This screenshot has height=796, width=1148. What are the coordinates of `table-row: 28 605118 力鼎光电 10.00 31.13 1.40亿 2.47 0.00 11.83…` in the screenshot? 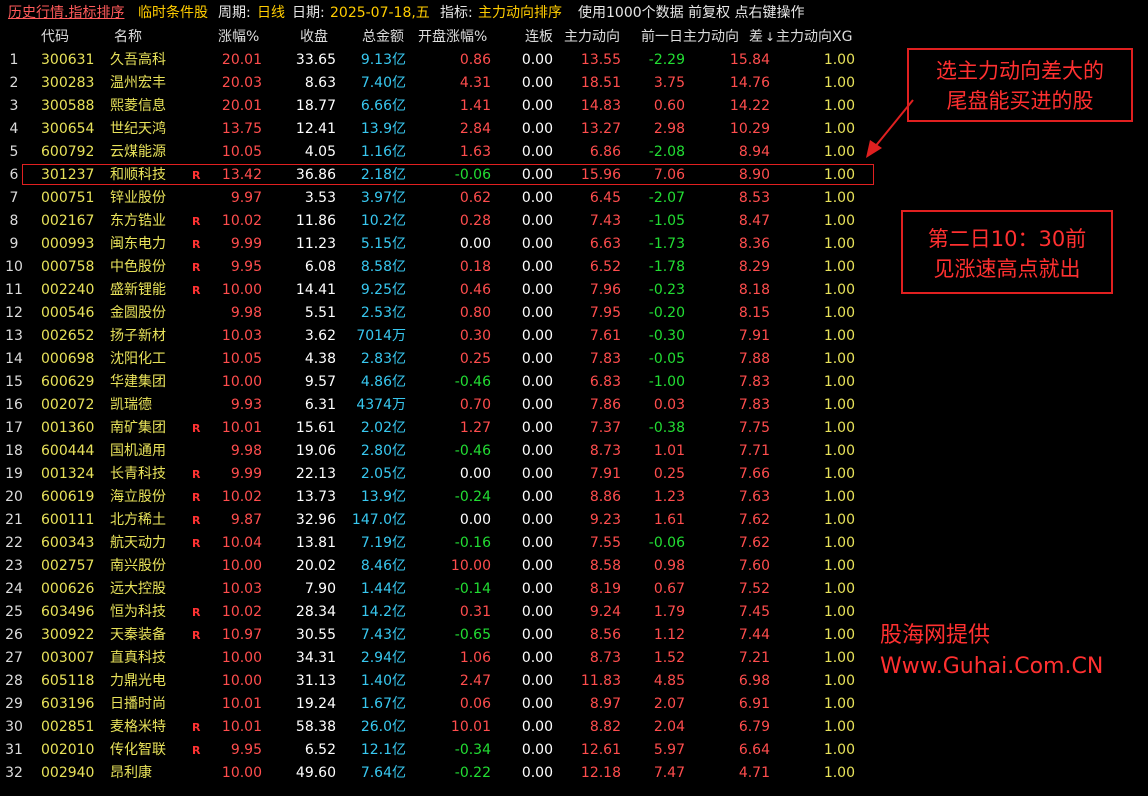 It's located at (440, 681).